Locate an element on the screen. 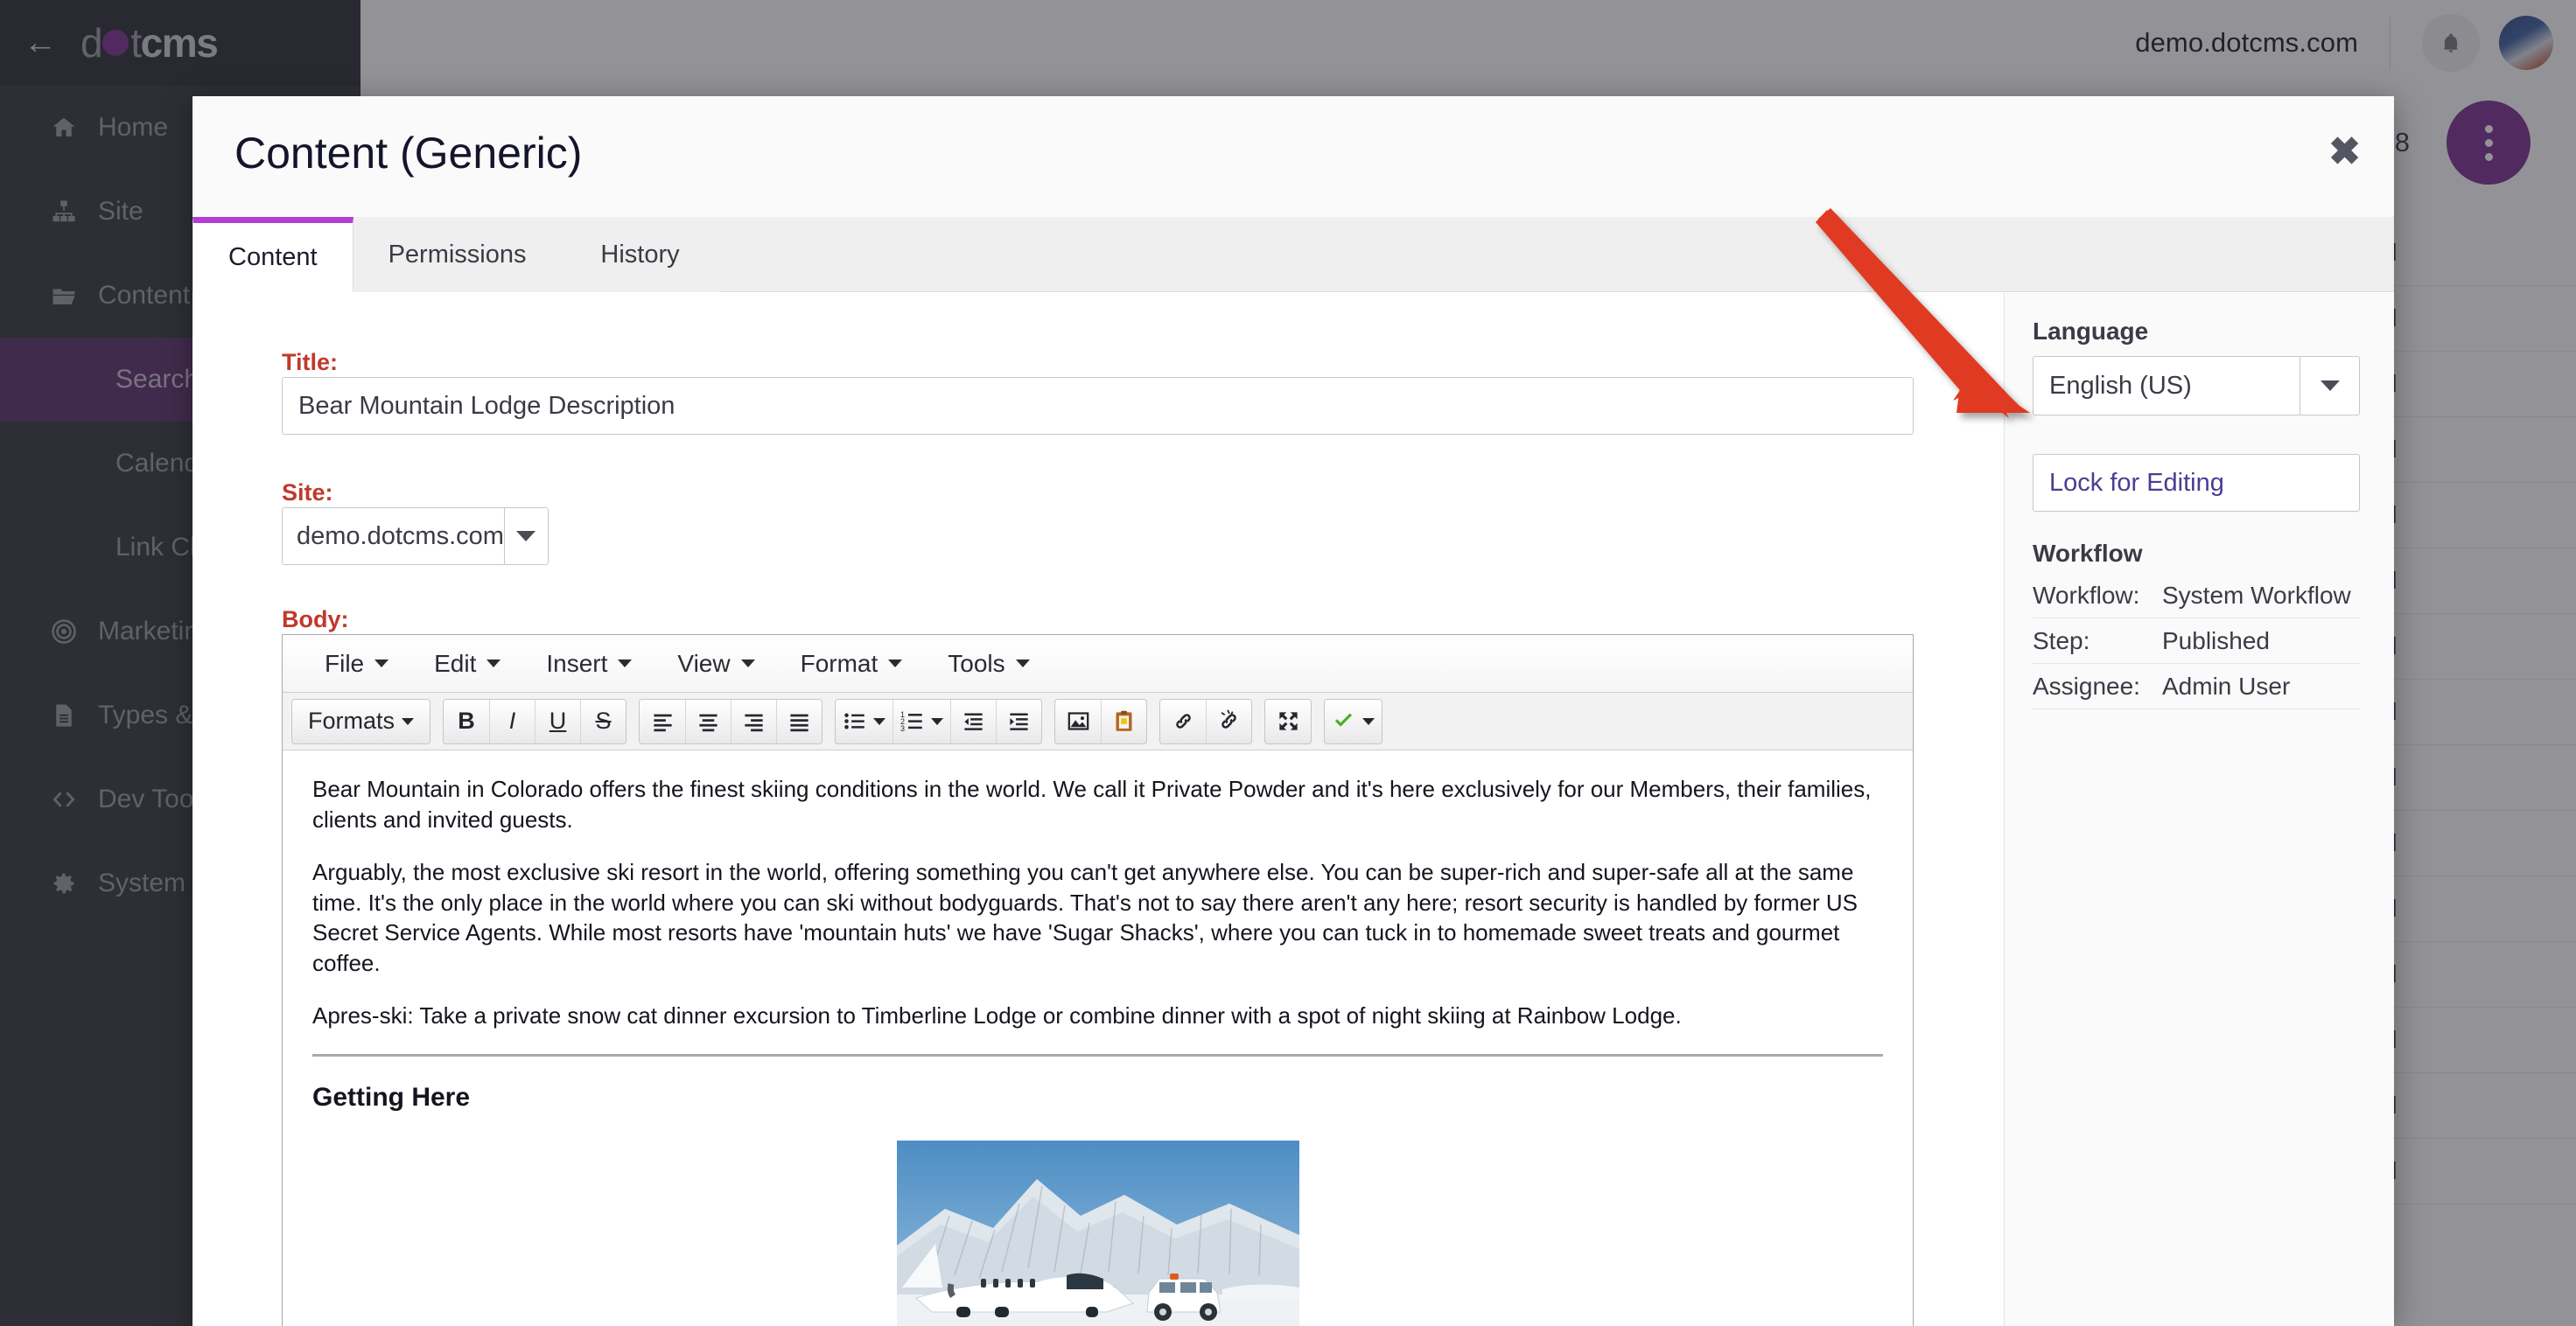 The image size is (2576, 1326). language-label: Language is located at coordinates (2091, 331).